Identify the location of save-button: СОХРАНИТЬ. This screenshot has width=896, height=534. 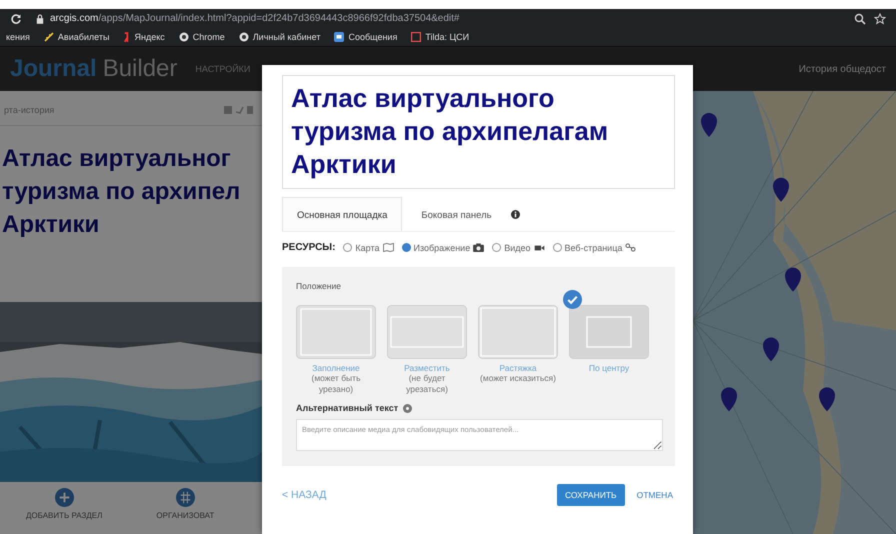
(590, 495).